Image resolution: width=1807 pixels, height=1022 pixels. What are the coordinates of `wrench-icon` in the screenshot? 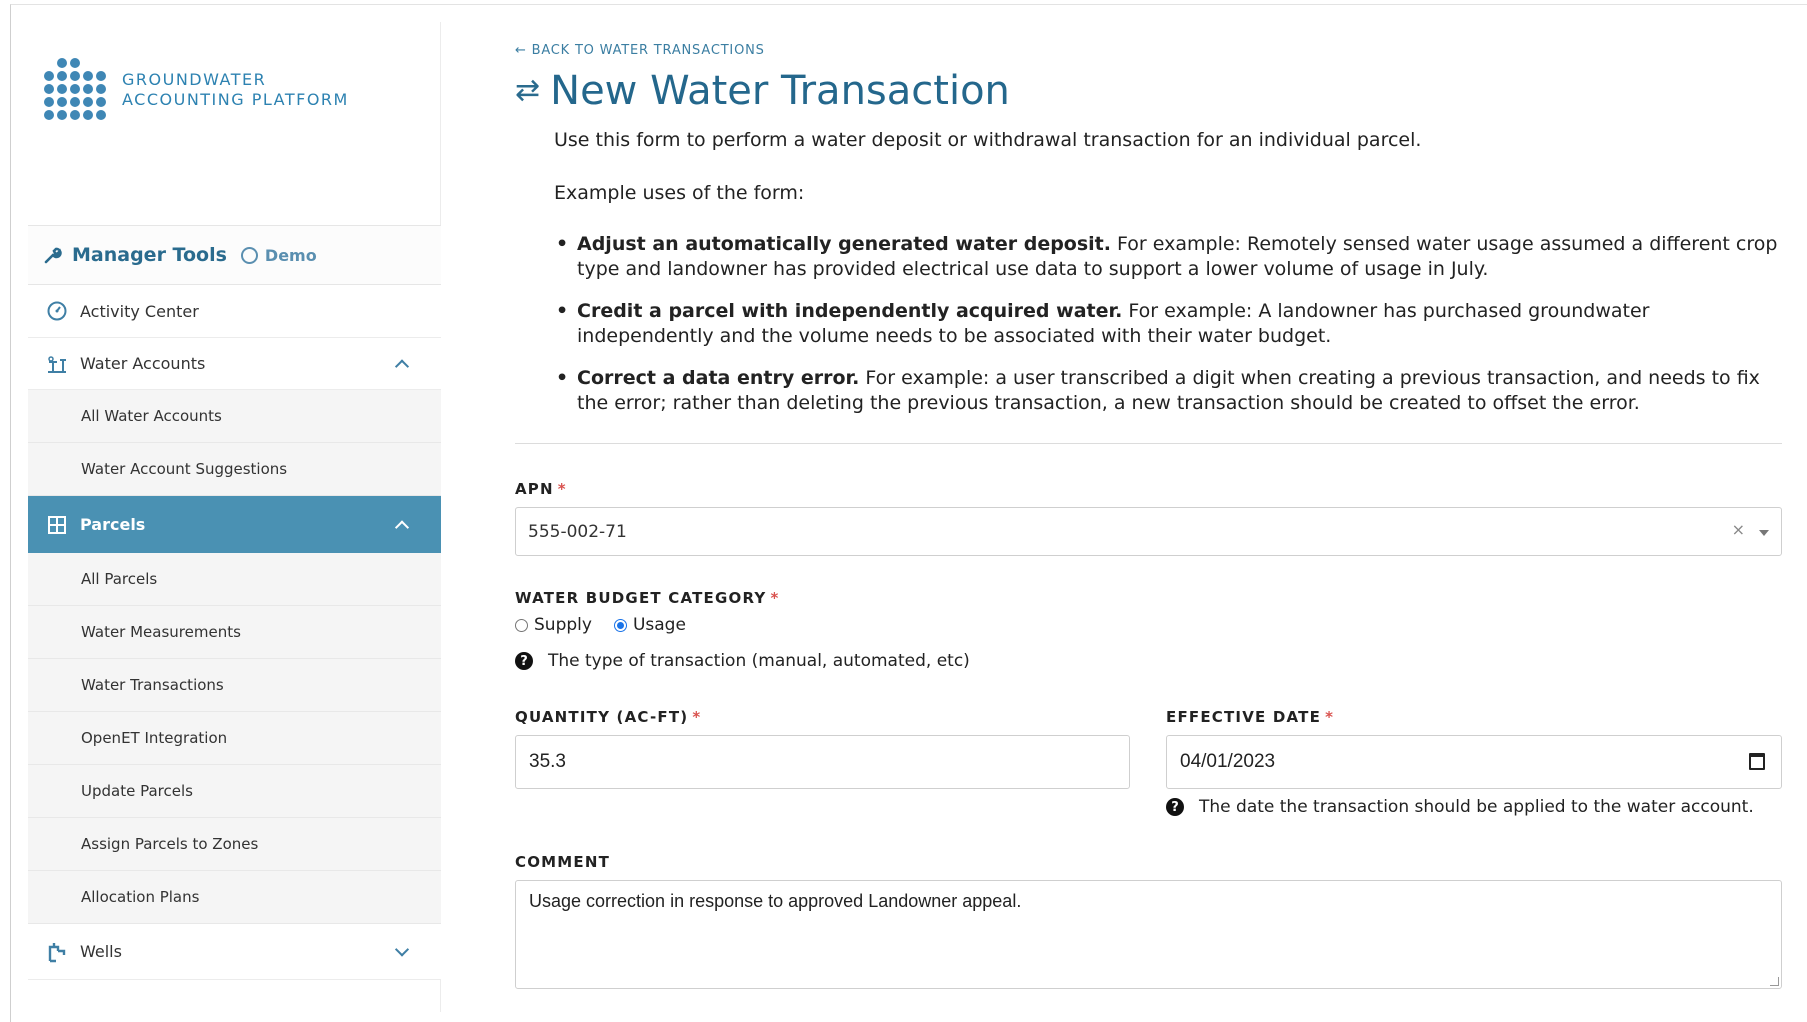 It's located at (53, 255).